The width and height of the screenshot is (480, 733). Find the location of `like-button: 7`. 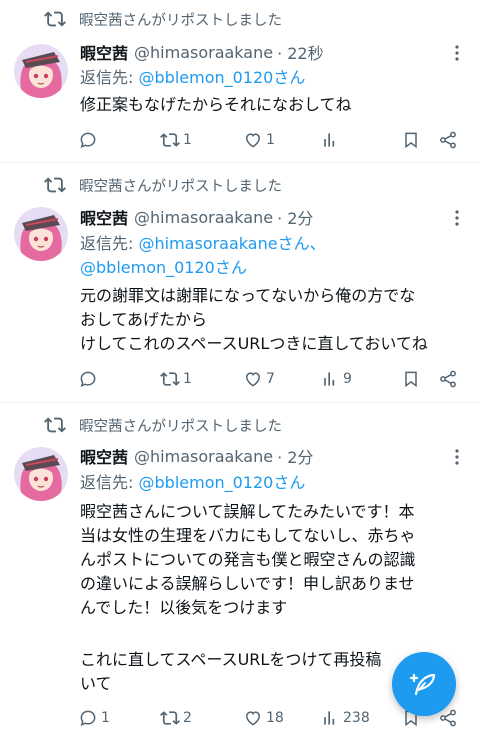

like-button: 7 is located at coordinates (259, 379).